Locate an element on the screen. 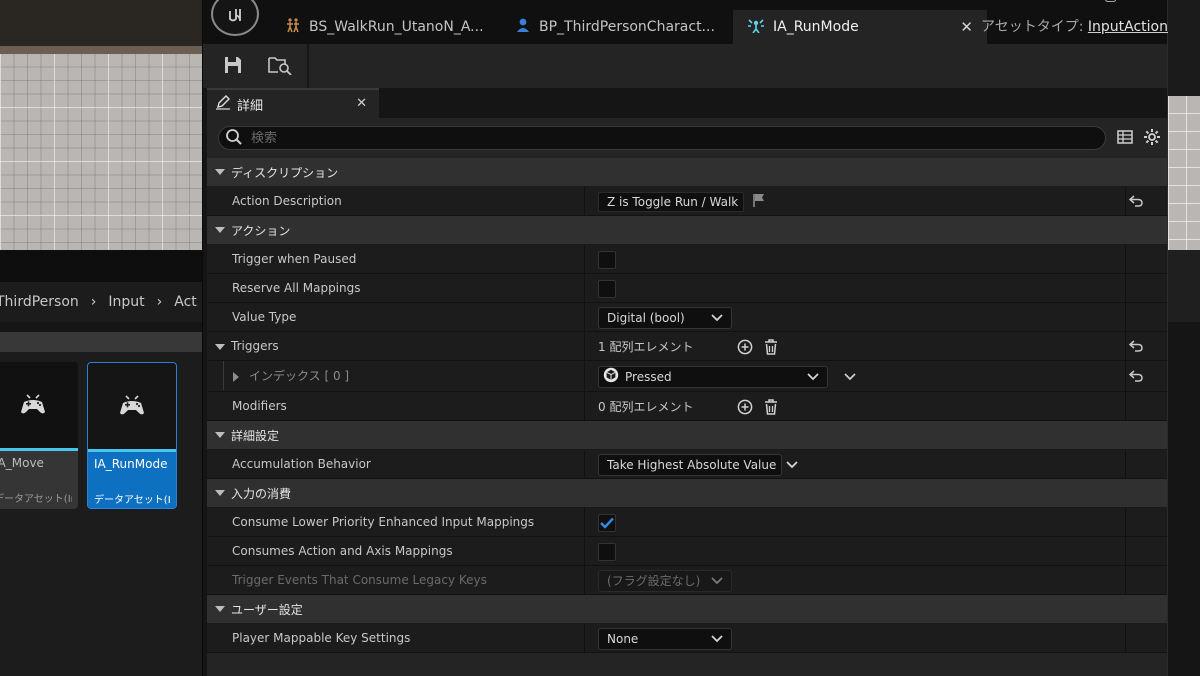 The width and height of the screenshot is (1200, 676). save-icon is located at coordinates (233, 66).